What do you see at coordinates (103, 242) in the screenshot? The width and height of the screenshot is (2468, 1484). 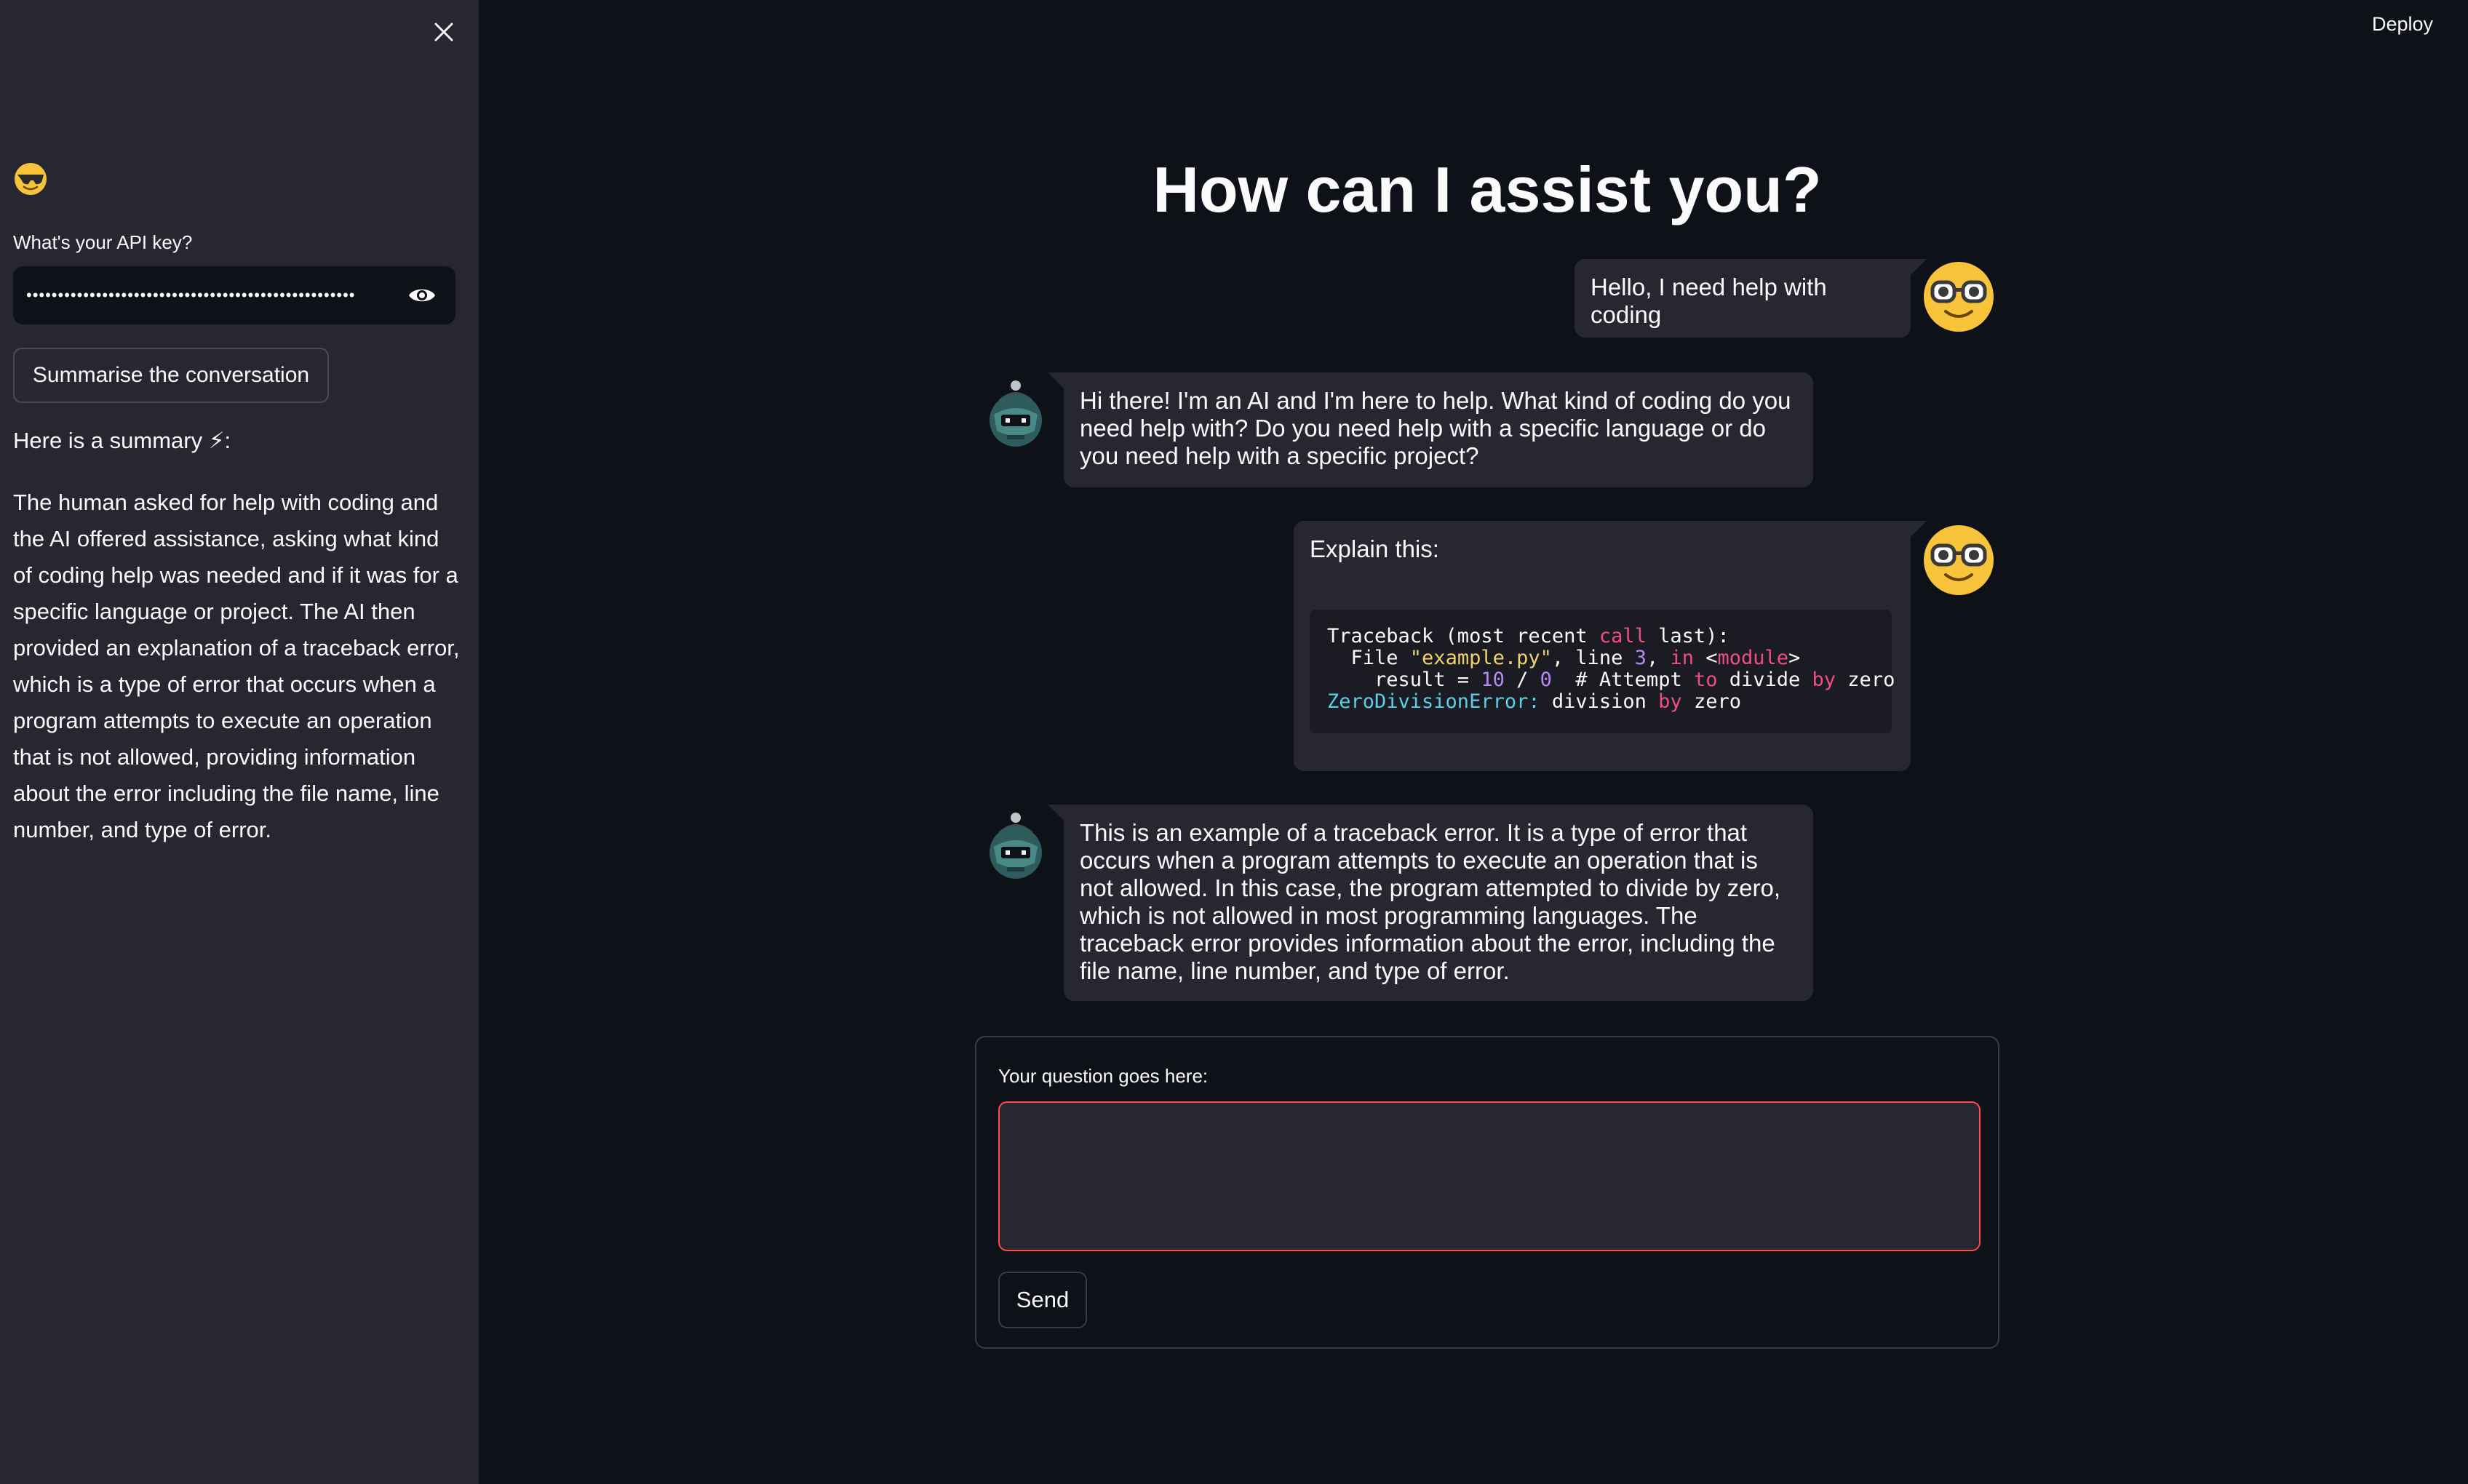 I see `api-key-label: What's your API key?` at bounding box center [103, 242].